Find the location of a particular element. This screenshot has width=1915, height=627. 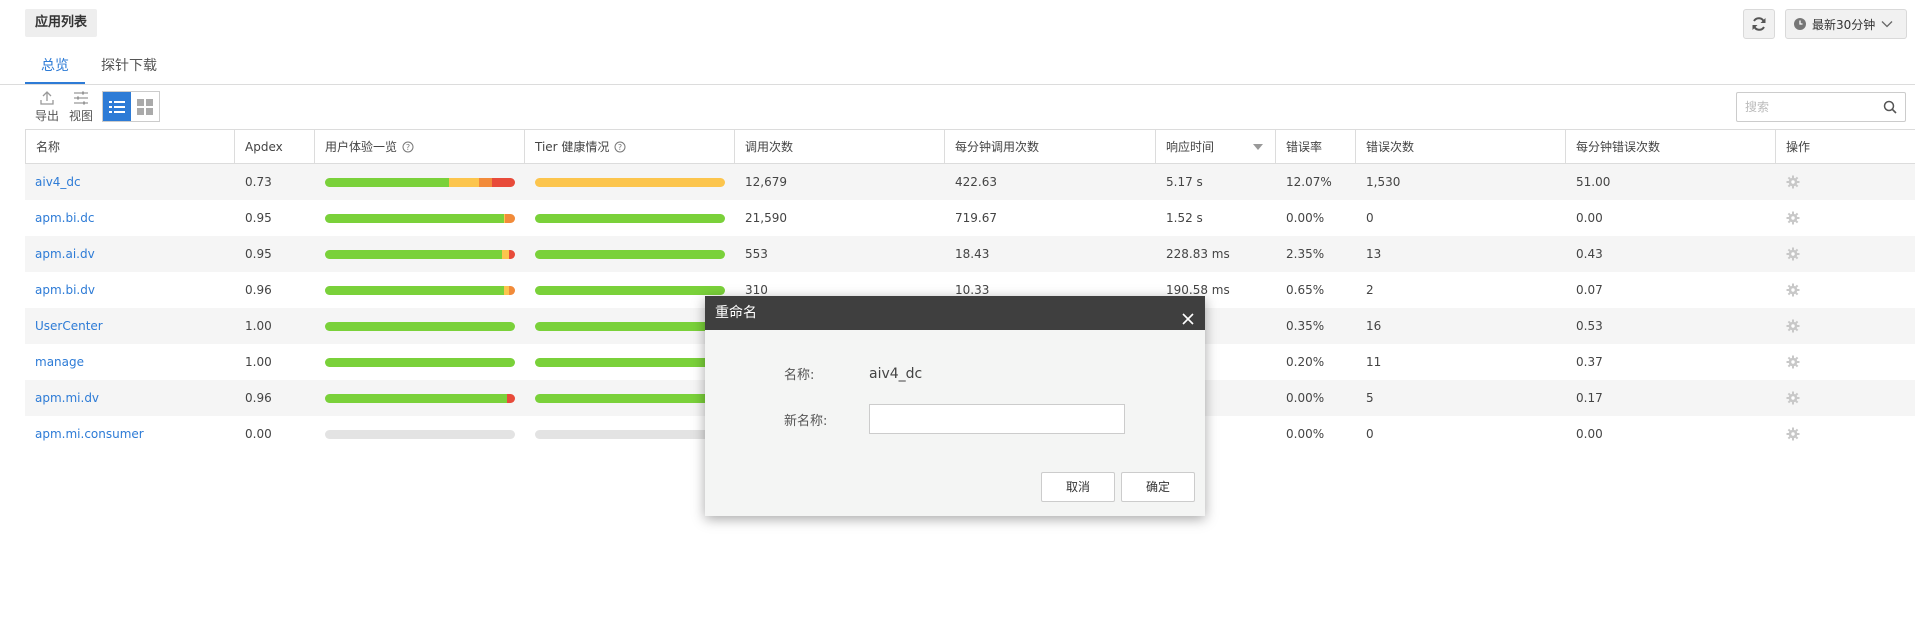

response-time-value: 5.17 s is located at coordinates (1184, 182).